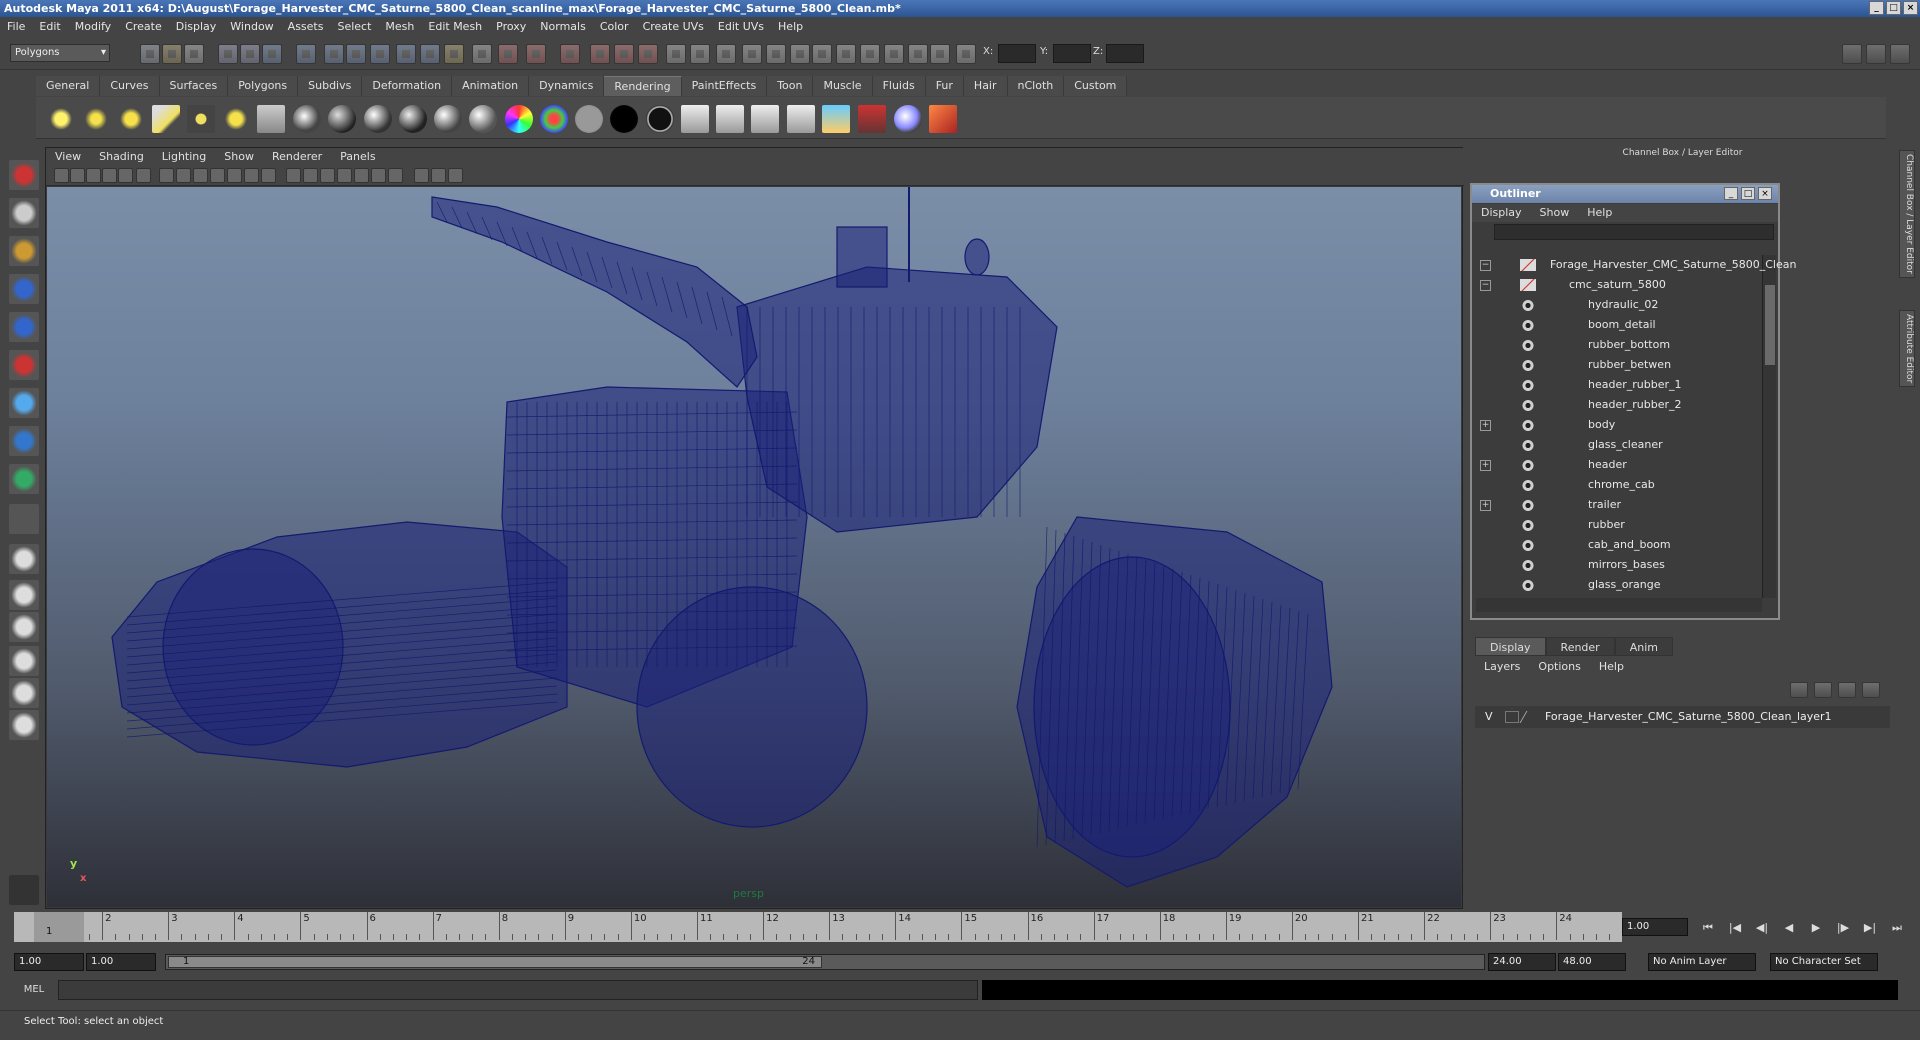 This screenshot has height=1040, width=1920. What do you see at coordinates (24, 627) in the screenshot?
I see `persp-outliner-icon` at bounding box center [24, 627].